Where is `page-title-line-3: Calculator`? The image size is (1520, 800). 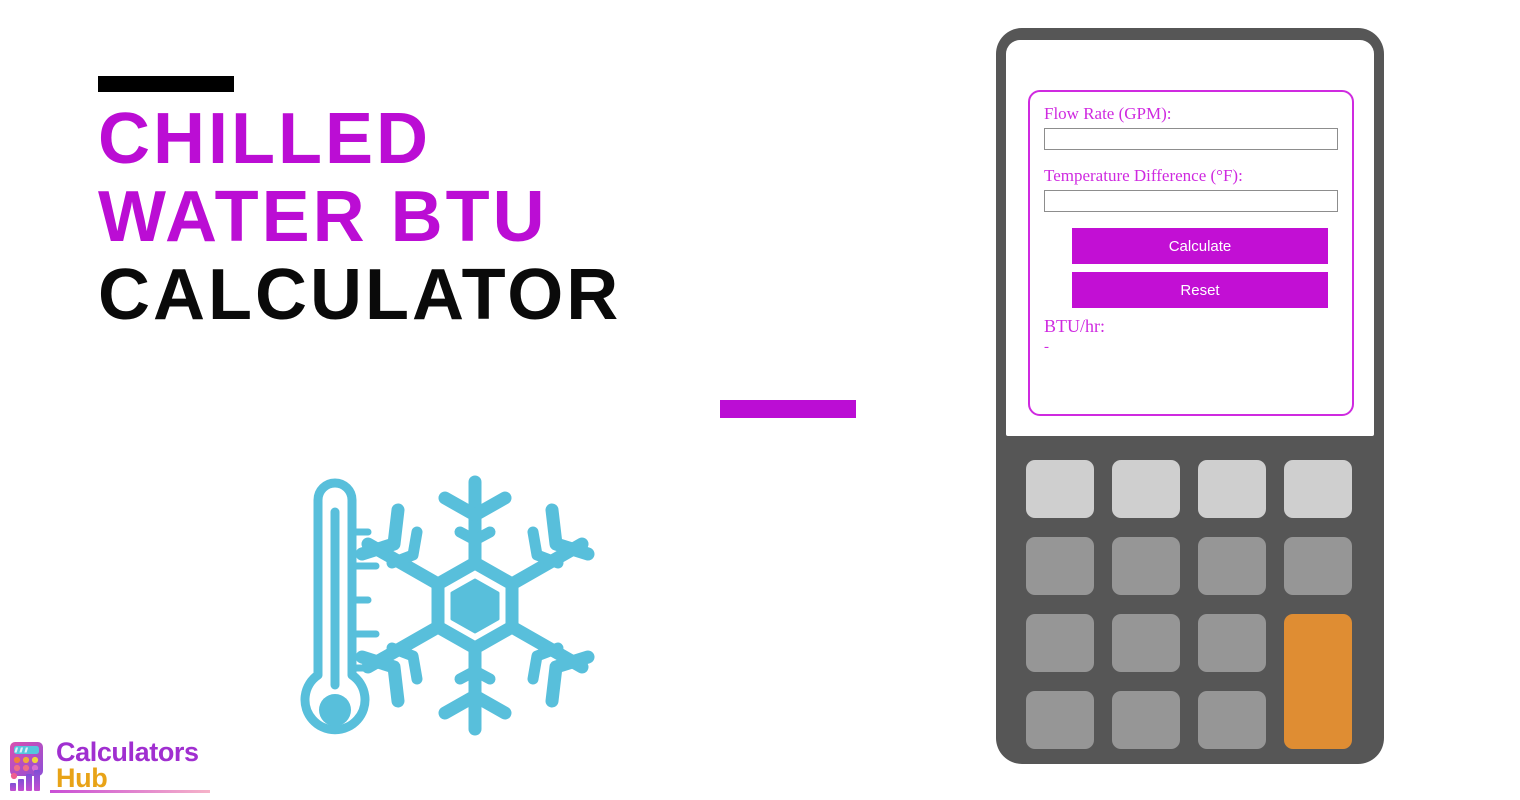
page-title-line-3: Calculator is located at coordinates (360, 295).